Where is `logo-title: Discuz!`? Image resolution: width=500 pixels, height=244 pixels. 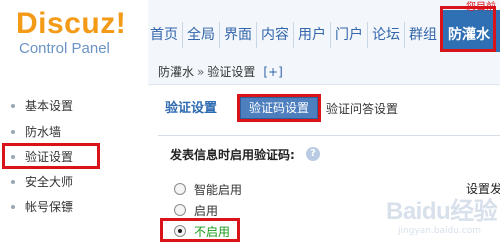
logo-title: Discuz! is located at coordinates (71, 23).